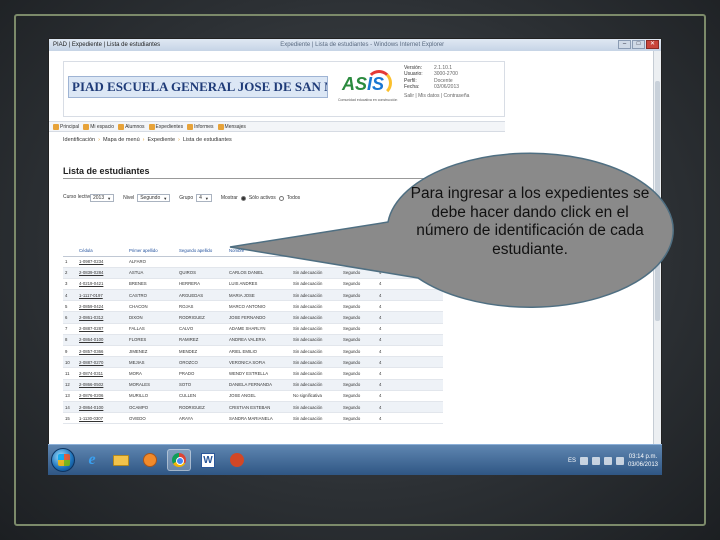 This screenshot has height=540, width=720. Describe the element at coordinates (63, 460) in the screenshot. I see `start-button` at that location.